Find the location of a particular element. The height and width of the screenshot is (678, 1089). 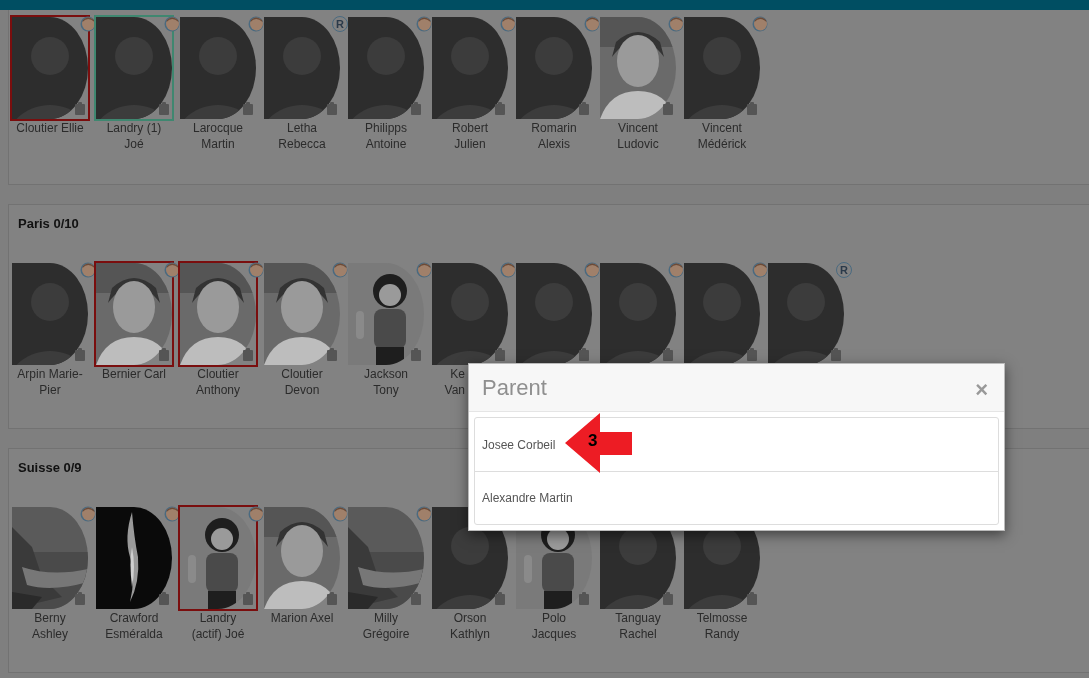

student-name: Tanguay Rachel is located at coordinates (638, 626).